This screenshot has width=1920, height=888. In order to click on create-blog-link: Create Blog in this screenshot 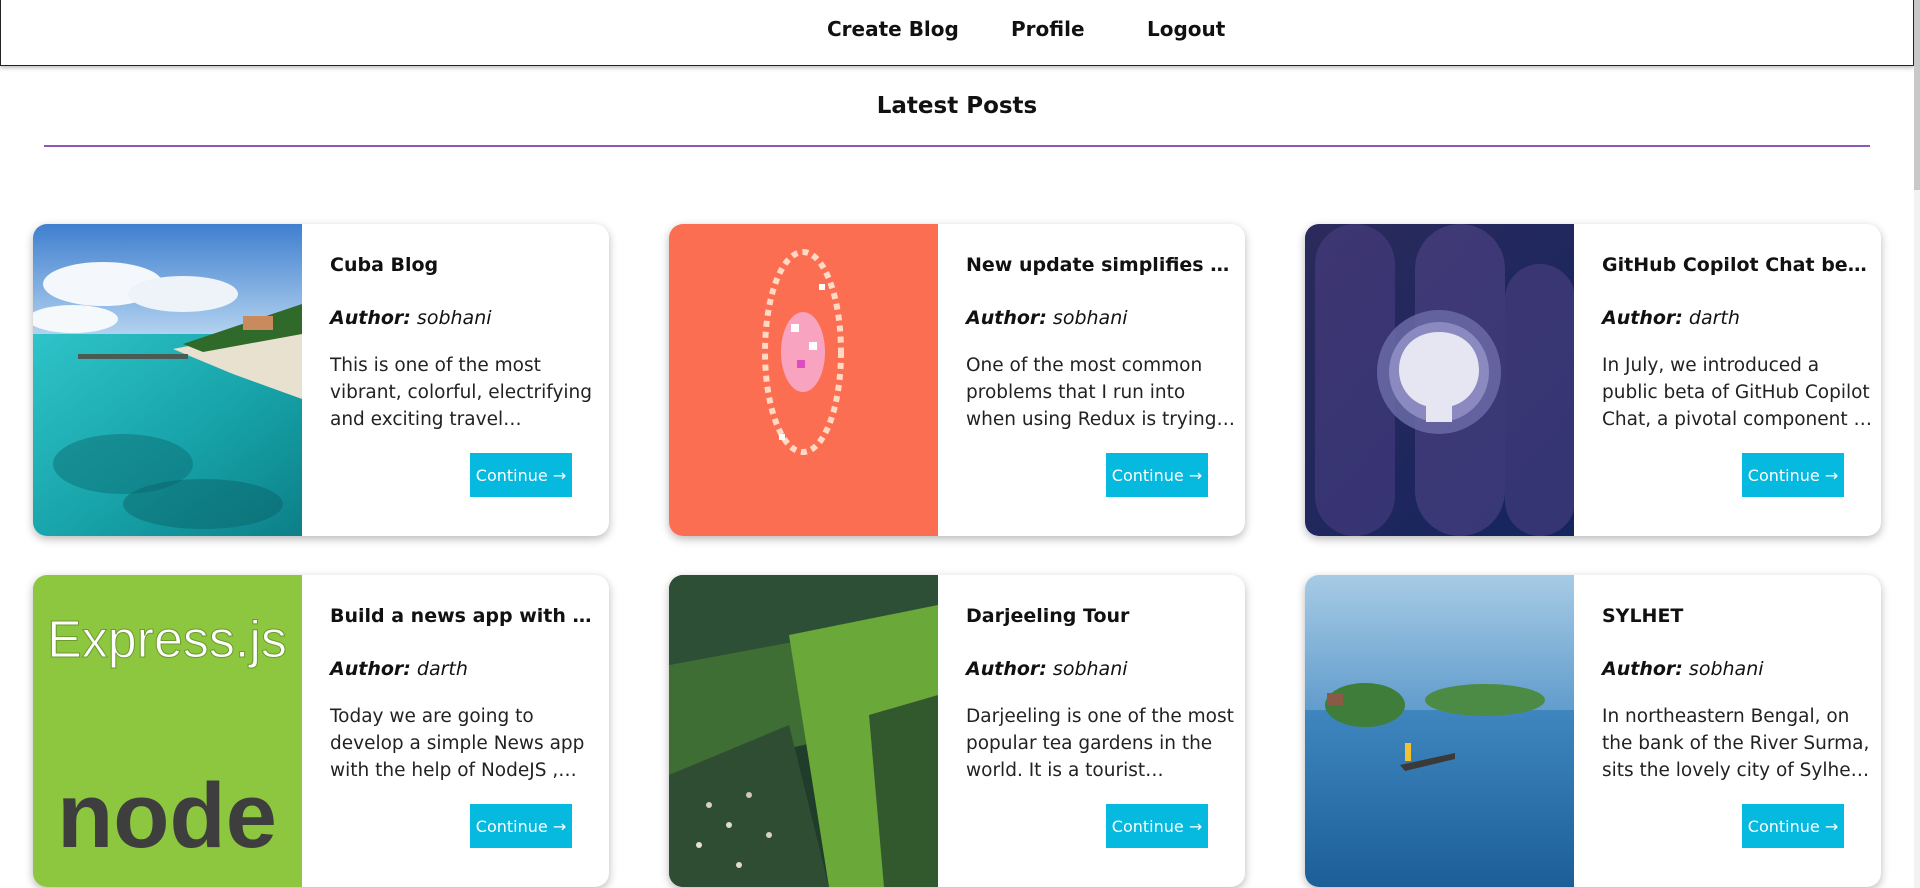, I will do `click(893, 29)`.